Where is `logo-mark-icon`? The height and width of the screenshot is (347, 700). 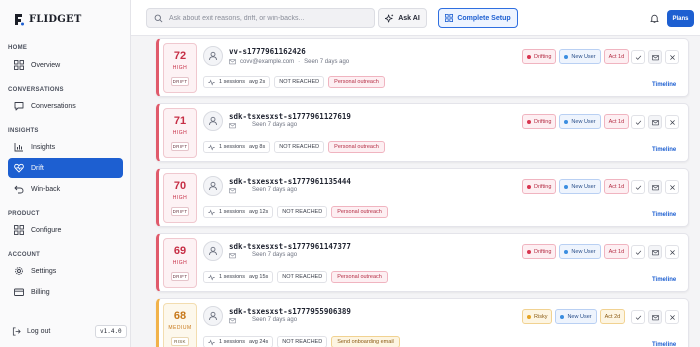
logo-mark-icon is located at coordinates (19, 20).